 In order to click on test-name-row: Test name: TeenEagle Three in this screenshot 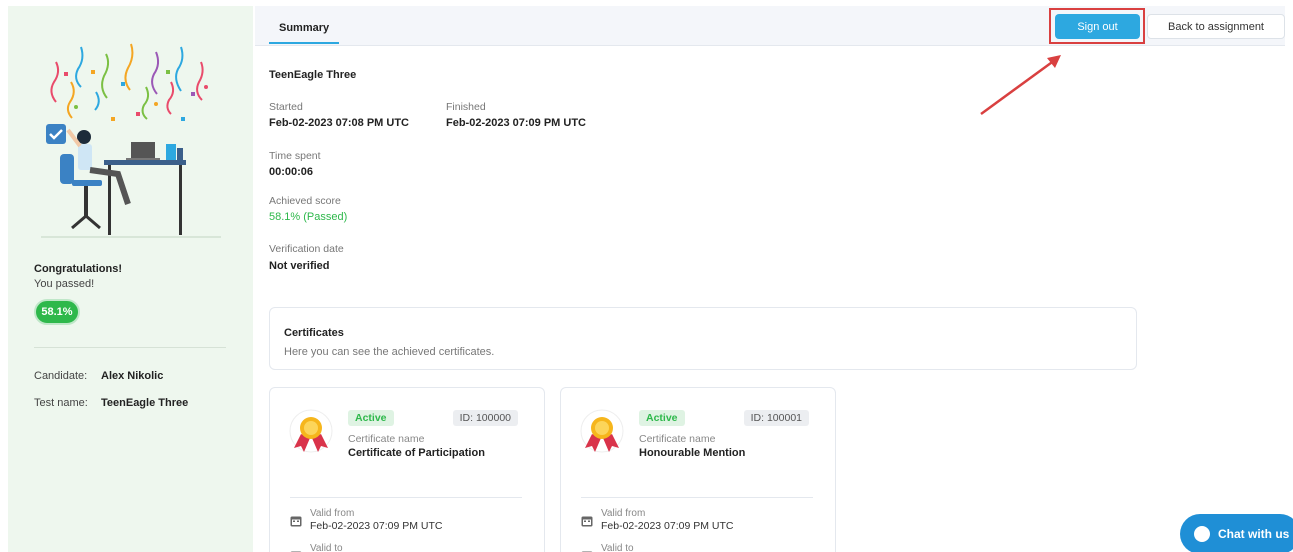, I will do `click(111, 403)`.